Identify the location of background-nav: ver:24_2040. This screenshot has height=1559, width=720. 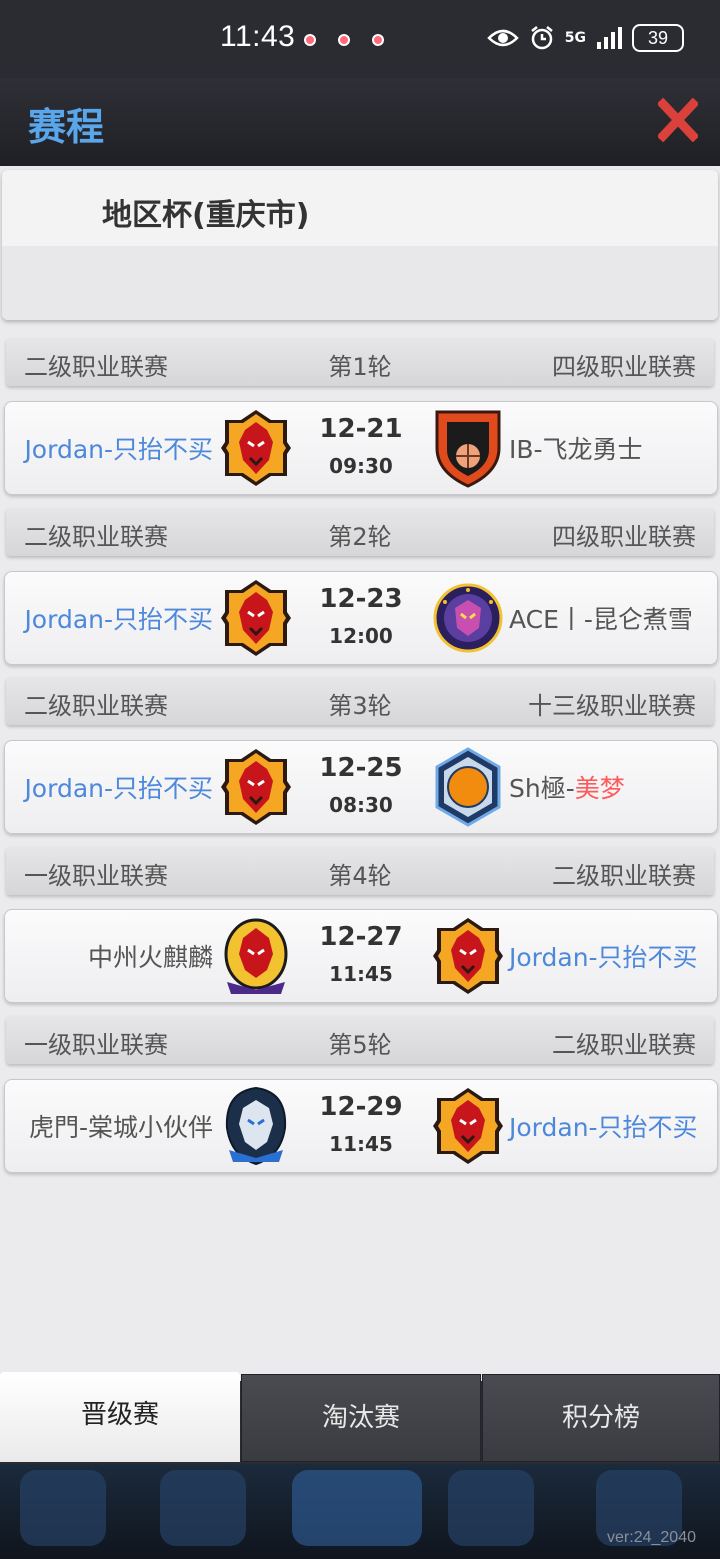
(360, 1511).